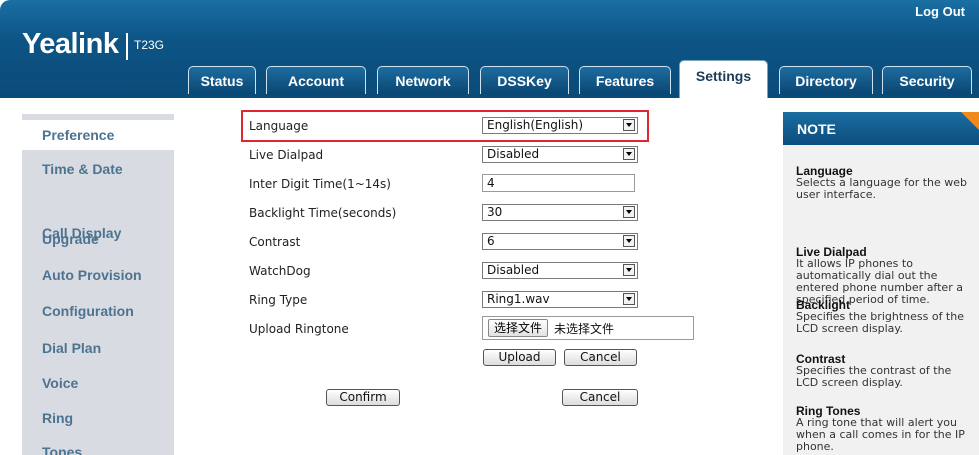  What do you see at coordinates (524, 80) in the screenshot?
I see `tab-dsskey: DSSKey` at bounding box center [524, 80].